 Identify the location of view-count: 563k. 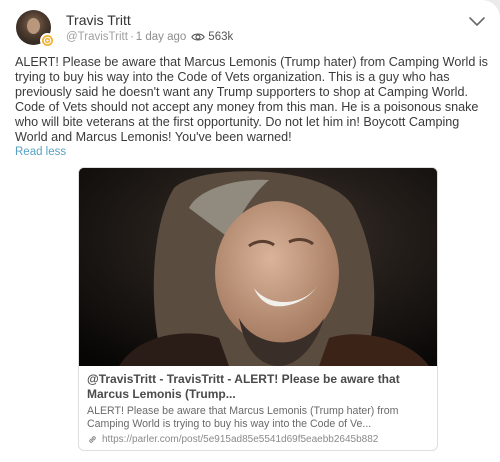
(212, 37).